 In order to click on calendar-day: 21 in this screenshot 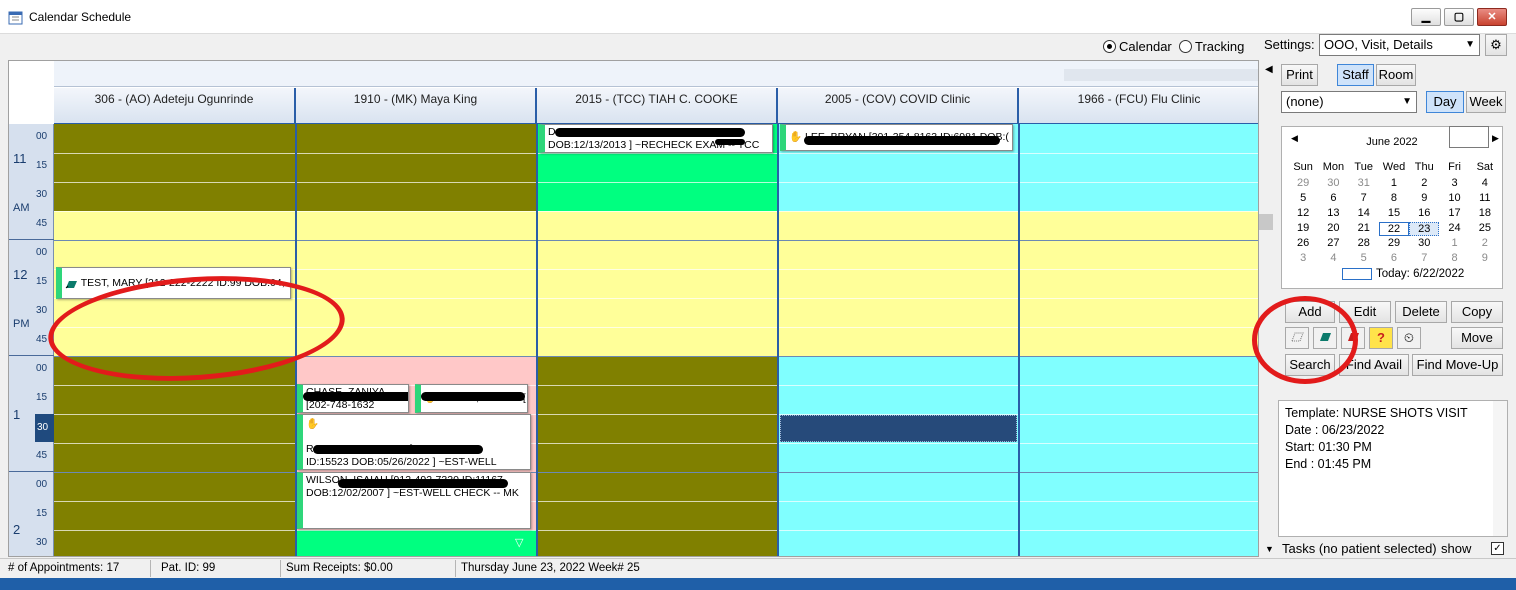, I will do `click(1364, 229)`.